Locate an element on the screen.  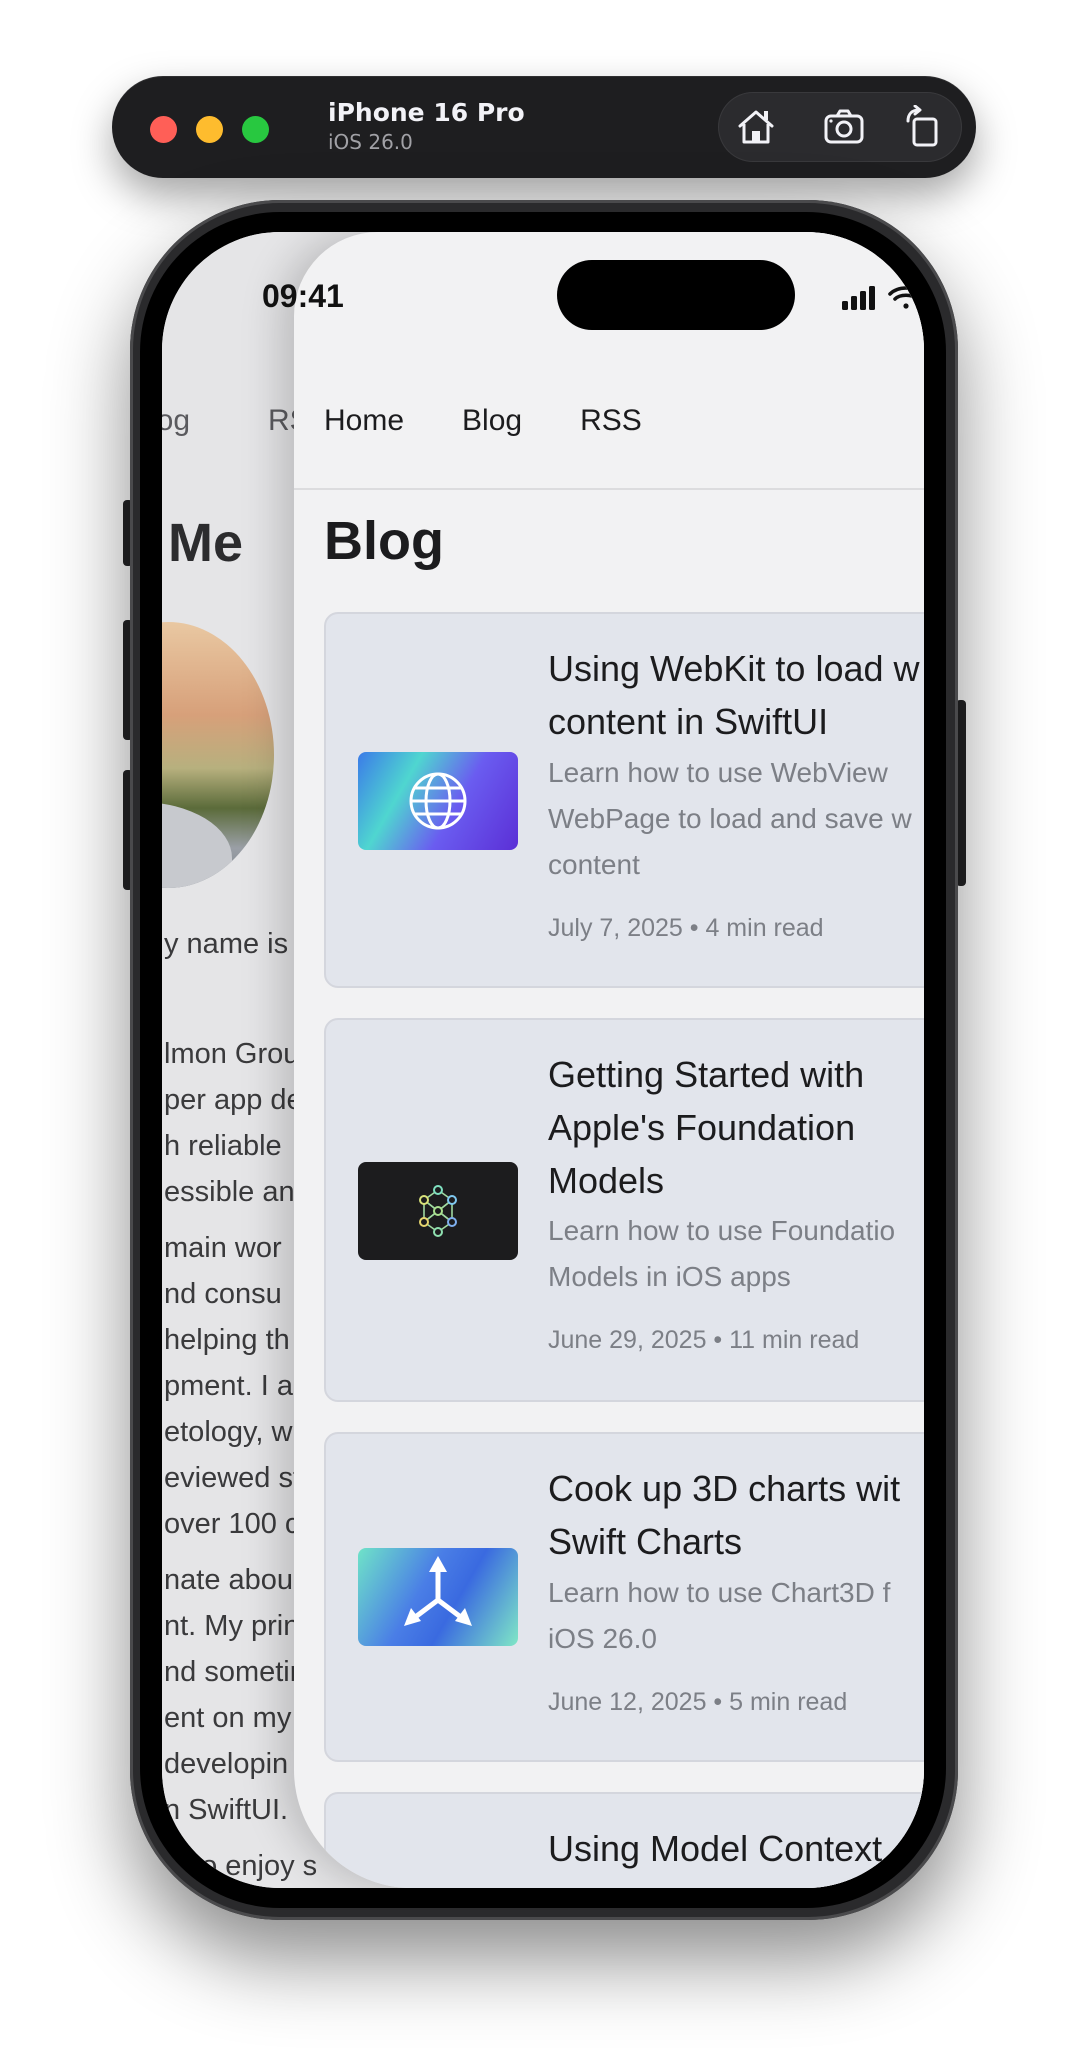
bio-line: also enjoy s is located at coordinates (241, 1866).